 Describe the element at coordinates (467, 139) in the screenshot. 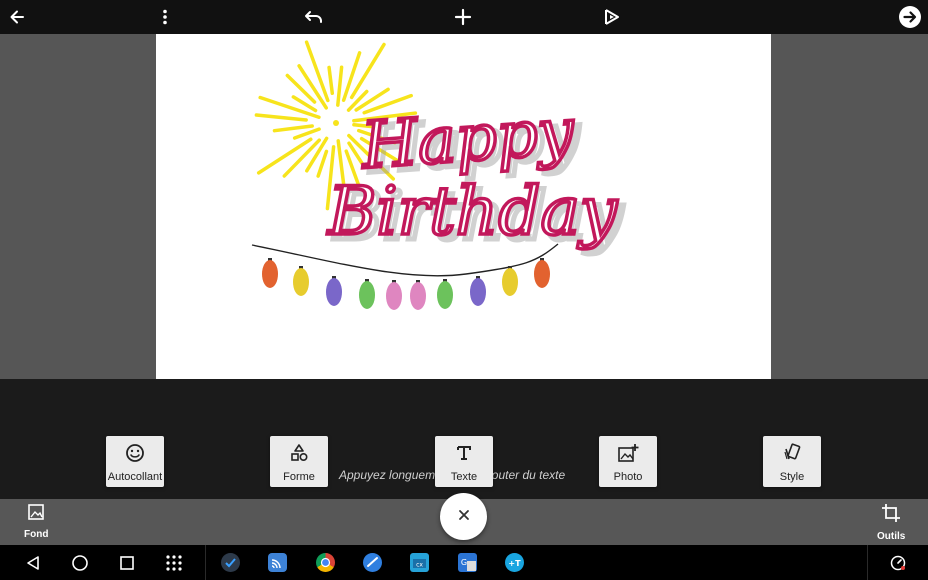

I see `headline-happy: Happy` at that location.